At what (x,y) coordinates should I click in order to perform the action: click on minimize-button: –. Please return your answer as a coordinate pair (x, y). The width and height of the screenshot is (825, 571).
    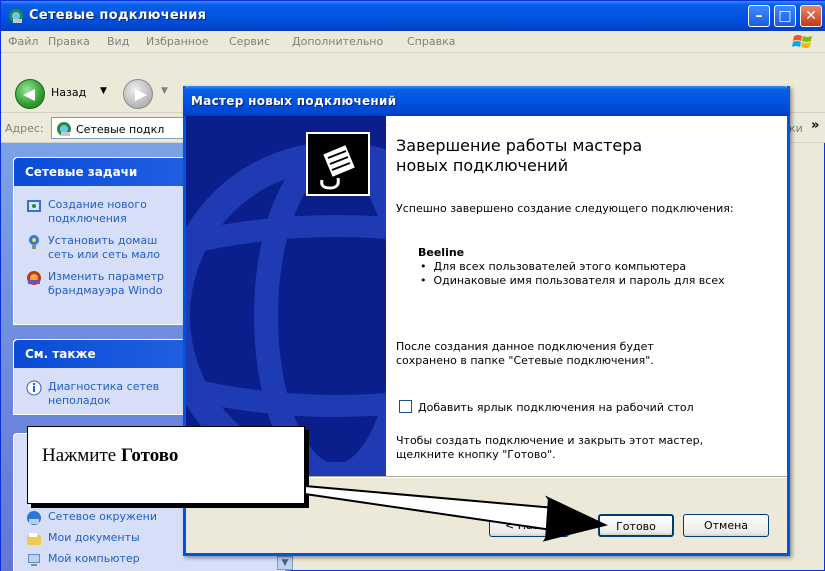
    Looking at the image, I should click on (759, 16).